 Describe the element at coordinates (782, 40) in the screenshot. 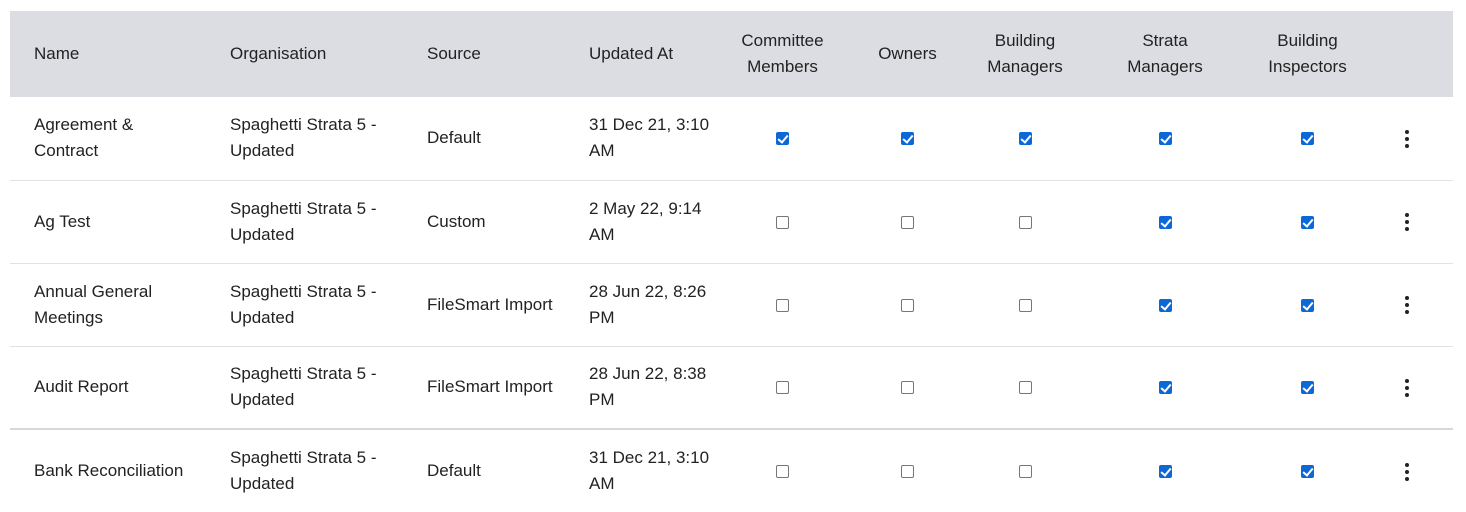

I see `header-committee-members-line1: Committee` at that location.